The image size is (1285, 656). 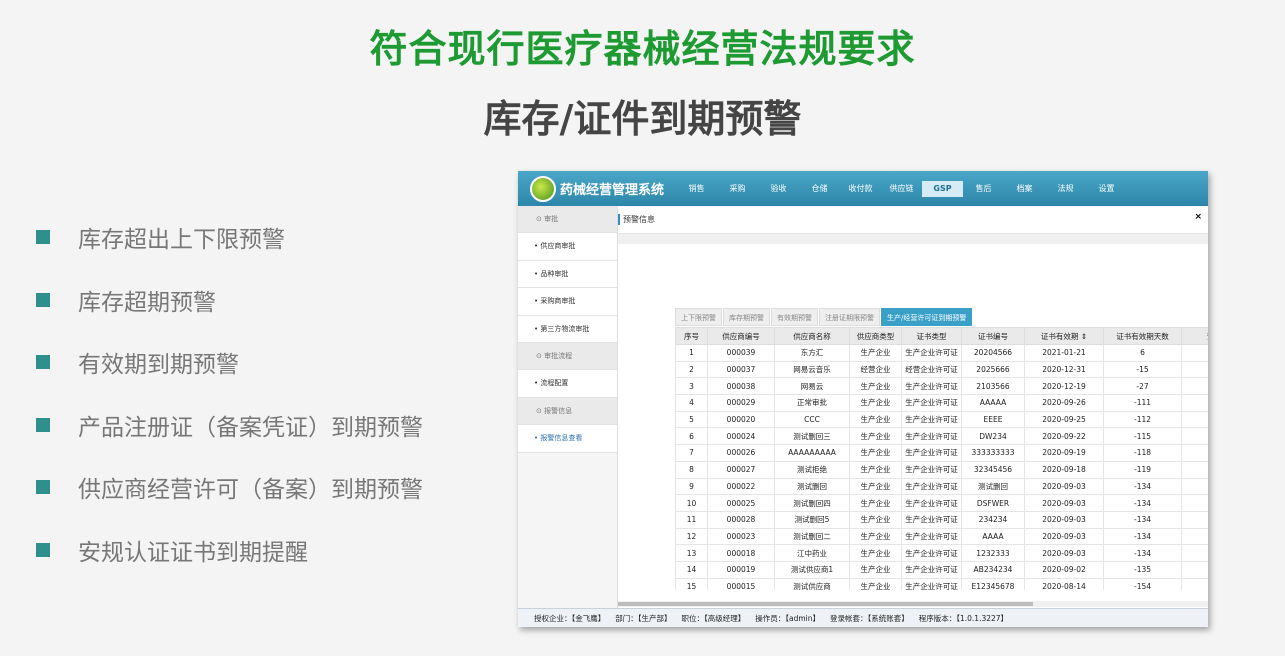 I want to click on scrollbar-thumb, so click(x=825, y=604).